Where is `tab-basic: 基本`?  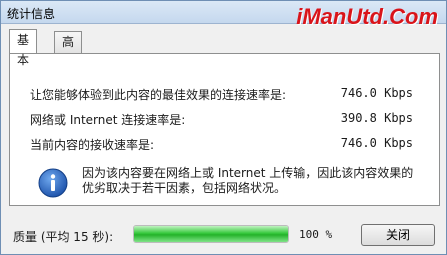
tab-basic: 基本 is located at coordinates (23, 48).